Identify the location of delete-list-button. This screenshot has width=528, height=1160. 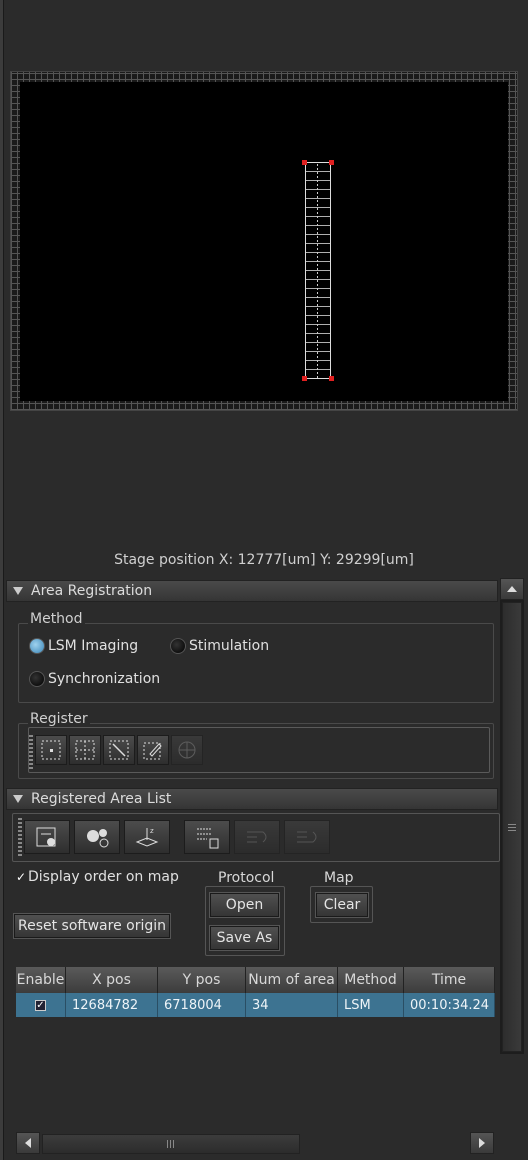
(207, 837).